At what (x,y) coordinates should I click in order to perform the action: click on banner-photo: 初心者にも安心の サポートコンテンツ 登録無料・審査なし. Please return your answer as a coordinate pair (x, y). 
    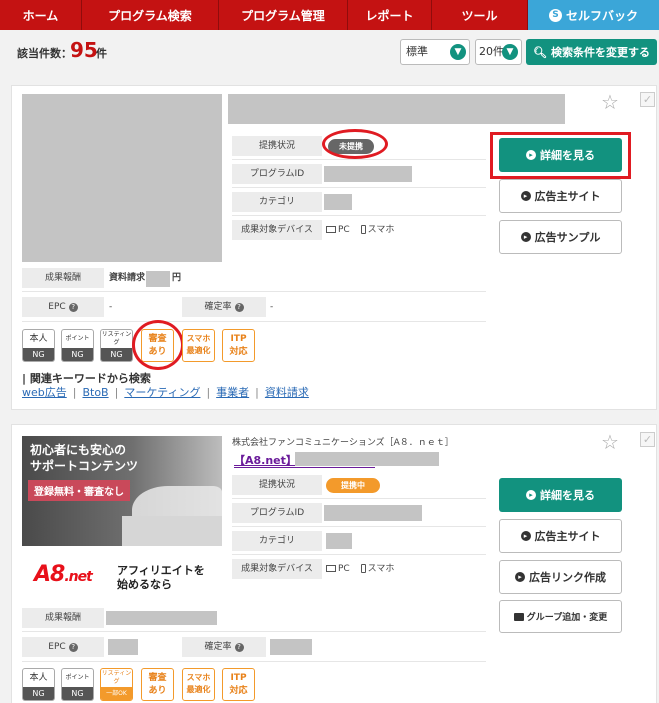
    Looking at the image, I should click on (122, 491).